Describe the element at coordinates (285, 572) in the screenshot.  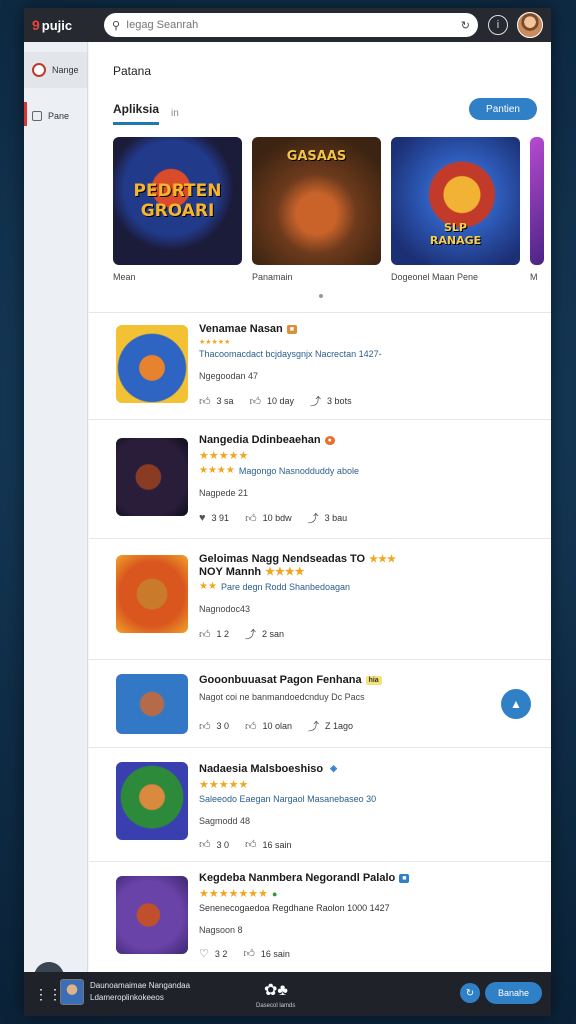
I see `star-rating: ★★★★` at that location.